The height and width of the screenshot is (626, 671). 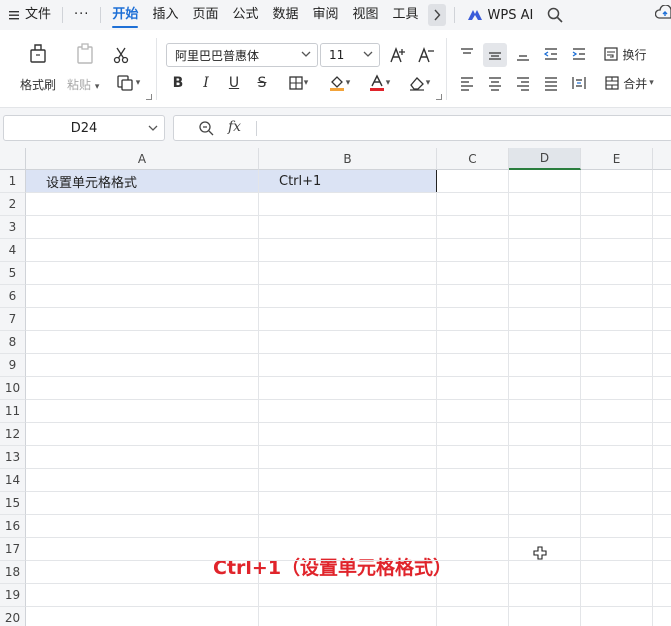 I want to click on clear-format-button: ▾, so click(x=419, y=83).